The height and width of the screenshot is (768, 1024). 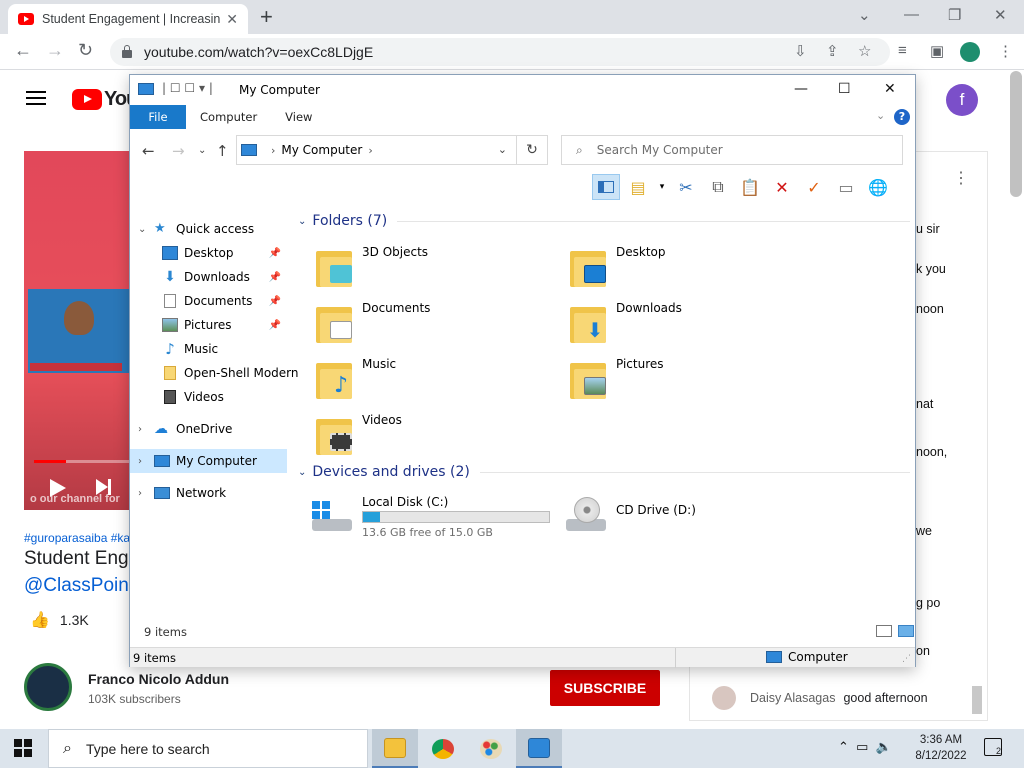 What do you see at coordinates (187, 88) in the screenshot?
I see `quick-access-toolbar: | ☐ ☐ ▾ |` at bounding box center [187, 88].